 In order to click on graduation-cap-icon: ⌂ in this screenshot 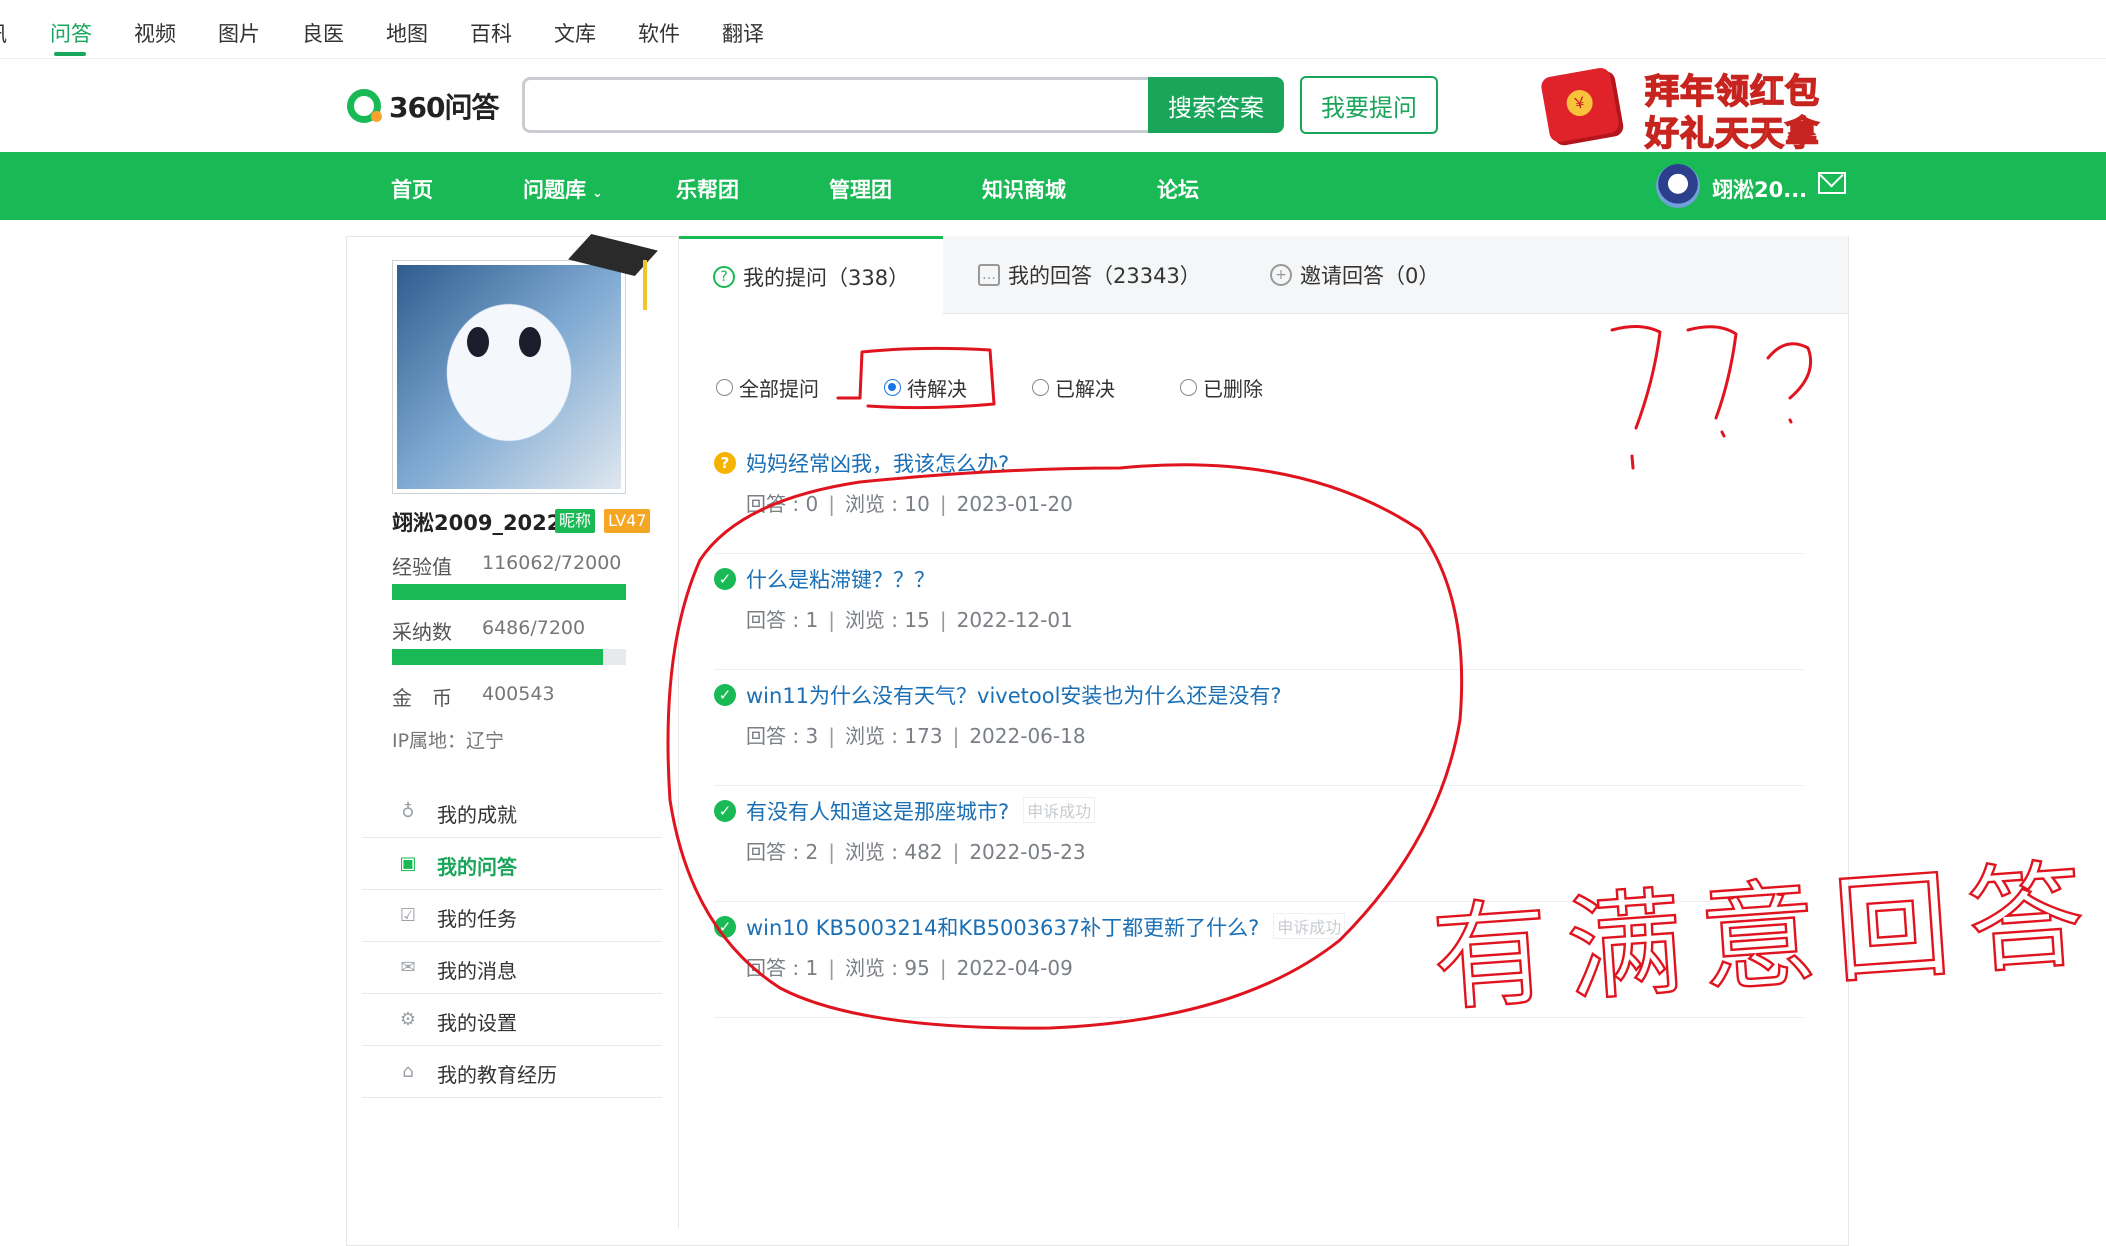, I will do `click(408, 1071)`.